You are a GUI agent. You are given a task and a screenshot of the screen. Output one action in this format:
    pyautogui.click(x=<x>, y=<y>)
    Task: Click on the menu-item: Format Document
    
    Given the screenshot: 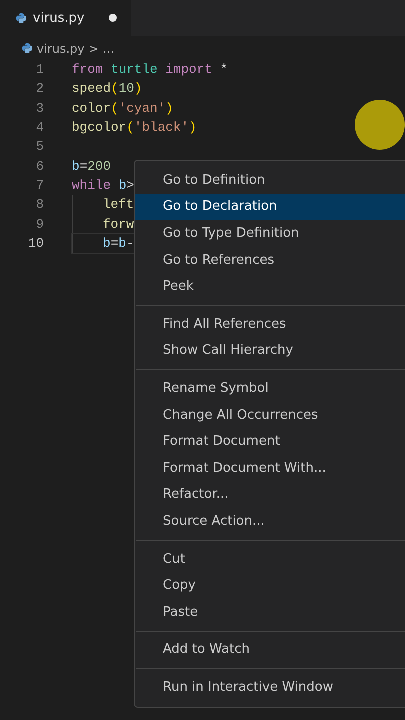 What is the action you would take?
    pyautogui.click(x=270, y=441)
    